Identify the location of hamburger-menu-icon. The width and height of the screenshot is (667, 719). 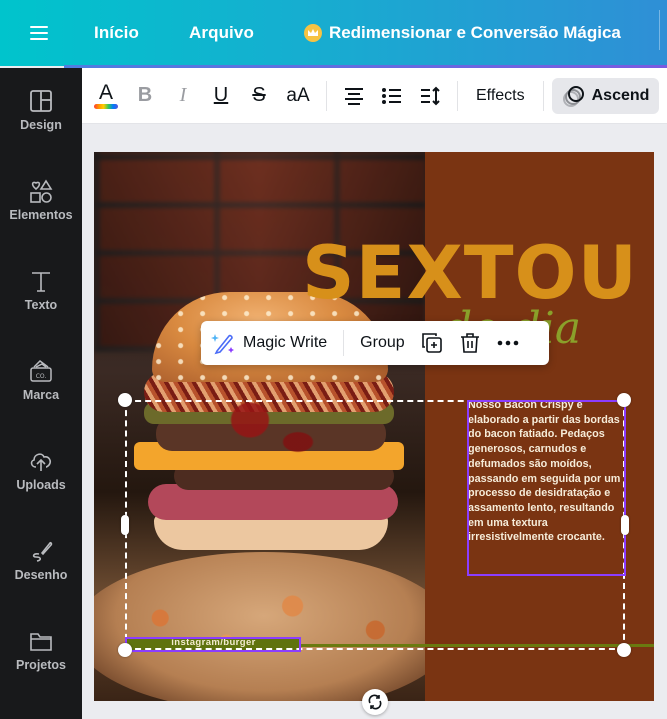
(39, 33).